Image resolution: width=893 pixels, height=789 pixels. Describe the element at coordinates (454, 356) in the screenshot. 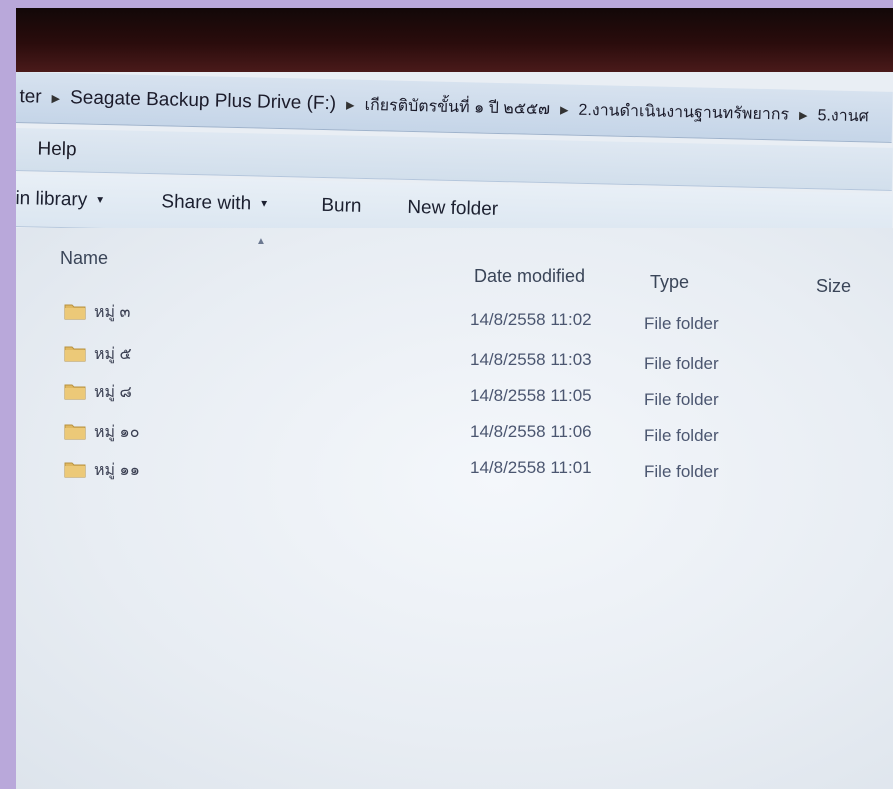

I see `file-row: หมู่ ๕ 14/8/2558 11:03 File folder` at that location.